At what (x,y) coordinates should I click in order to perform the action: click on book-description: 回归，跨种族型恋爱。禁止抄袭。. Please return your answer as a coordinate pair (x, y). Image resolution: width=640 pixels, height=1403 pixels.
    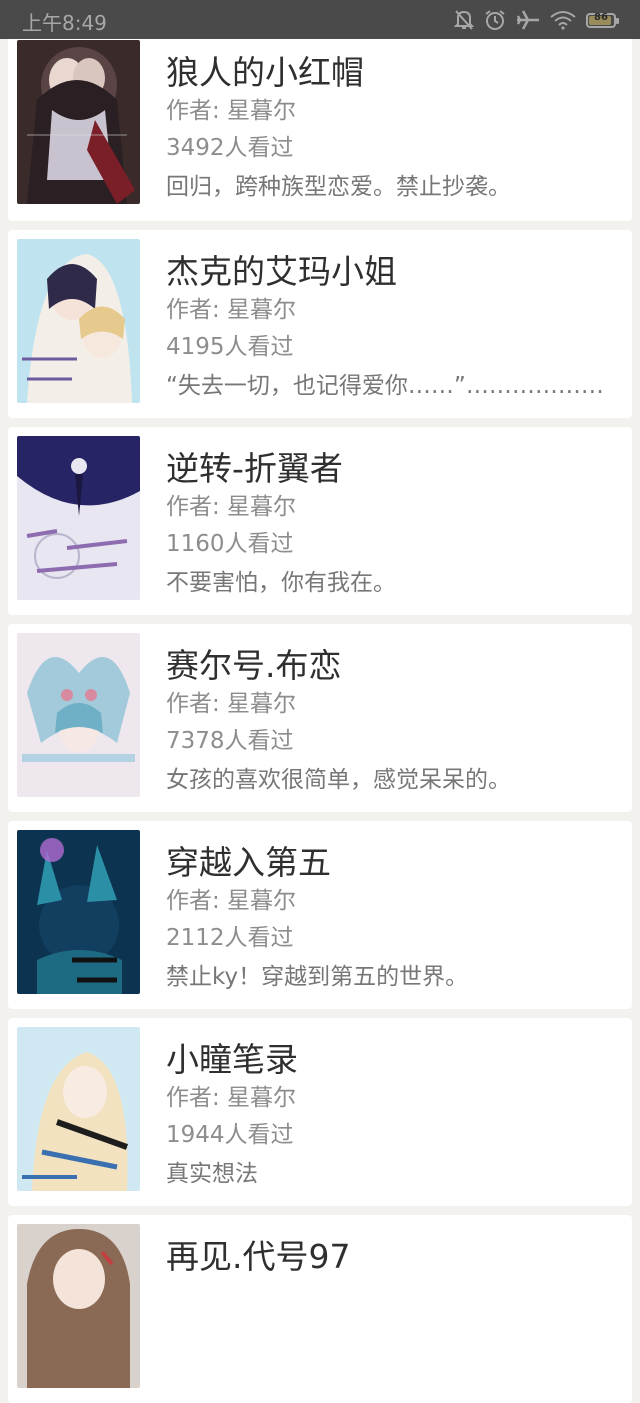
    Looking at the image, I should click on (338, 187).